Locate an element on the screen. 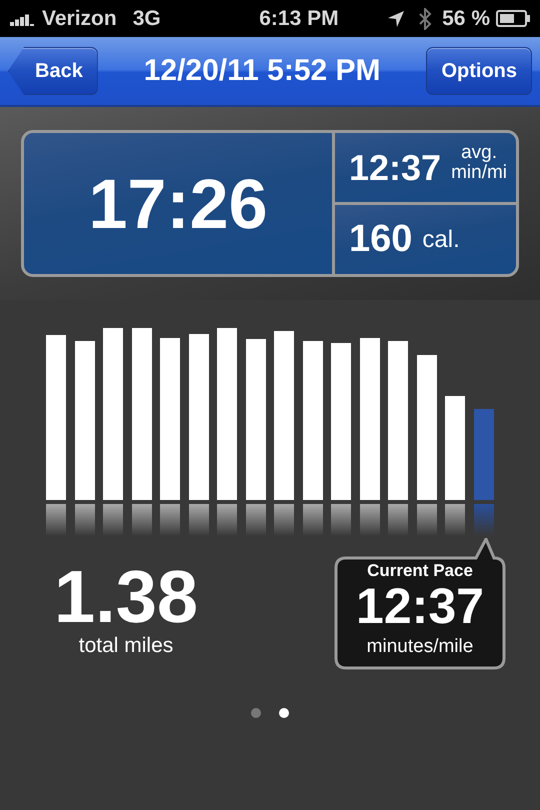 This screenshot has width=540, height=810. network-type: 3G is located at coordinates (146, 18).